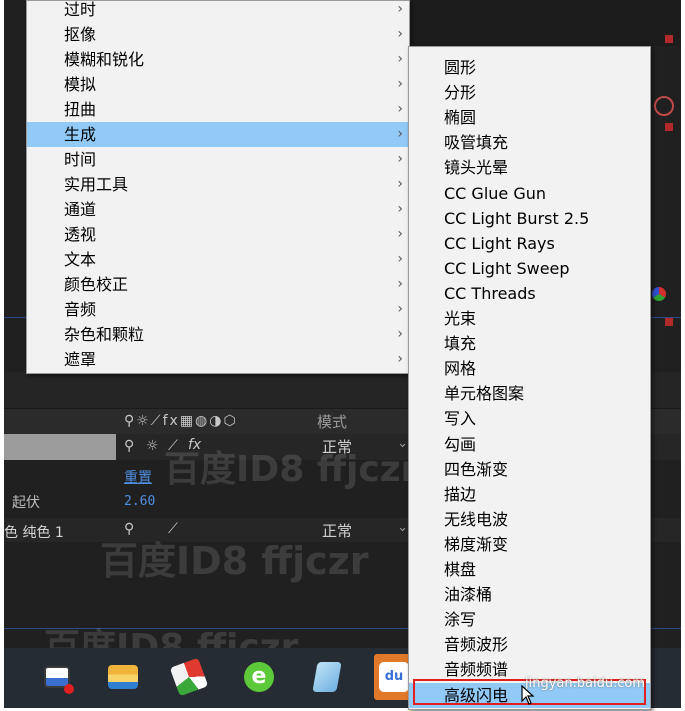 The height and width of the screenshot is (711, 685). What do you see at coordinates (460, 620) in the screenshot?
I see `submenu-item-label: 涂写` at bounding box center [460, 620].